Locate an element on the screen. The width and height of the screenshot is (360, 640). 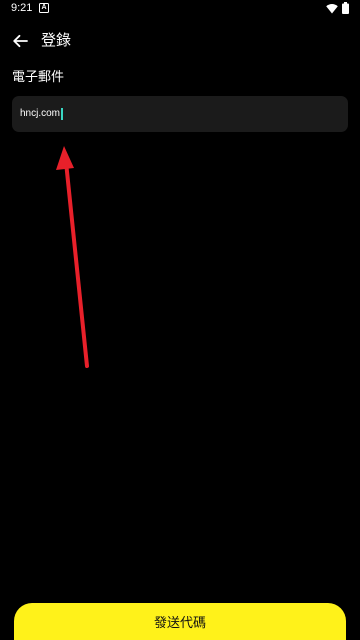
email-label: 電子郵件 is located at coordinates (38, 77).